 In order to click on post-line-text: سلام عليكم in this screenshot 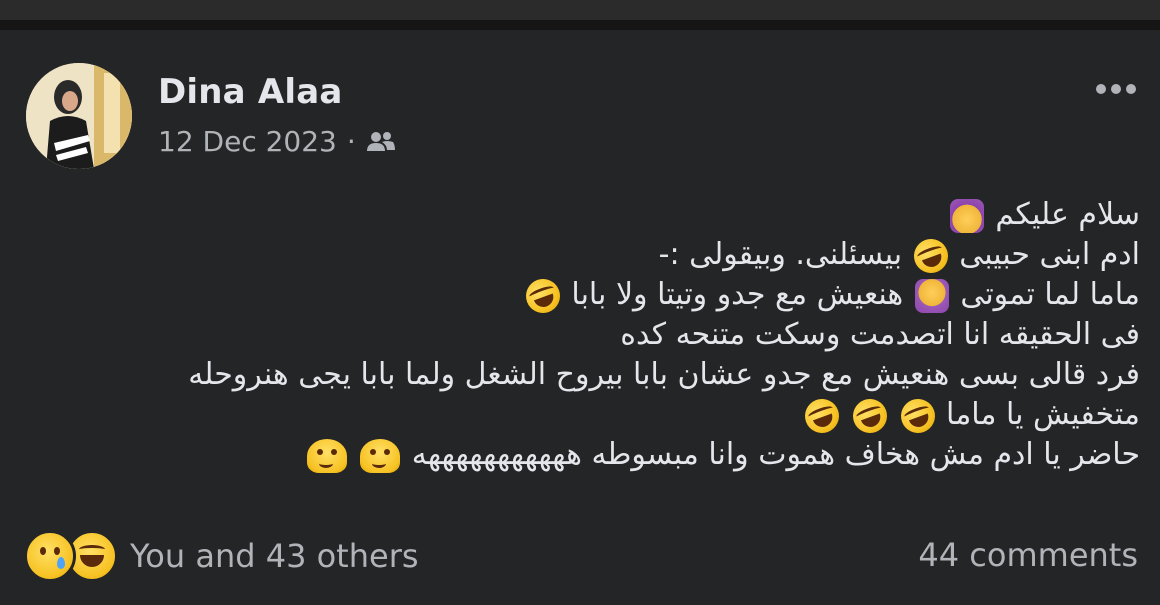, I will do `click(1067, 214)`.